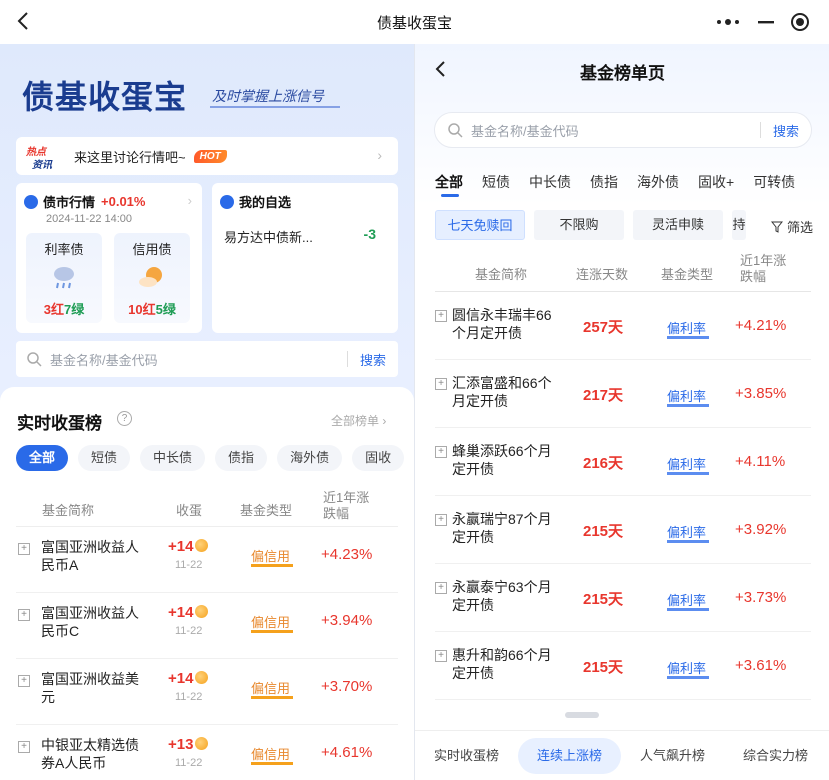  Describe the element at coordinates (678, 225) in the screenshot. I see `filter-flexible: 灵活申赎` at that location.